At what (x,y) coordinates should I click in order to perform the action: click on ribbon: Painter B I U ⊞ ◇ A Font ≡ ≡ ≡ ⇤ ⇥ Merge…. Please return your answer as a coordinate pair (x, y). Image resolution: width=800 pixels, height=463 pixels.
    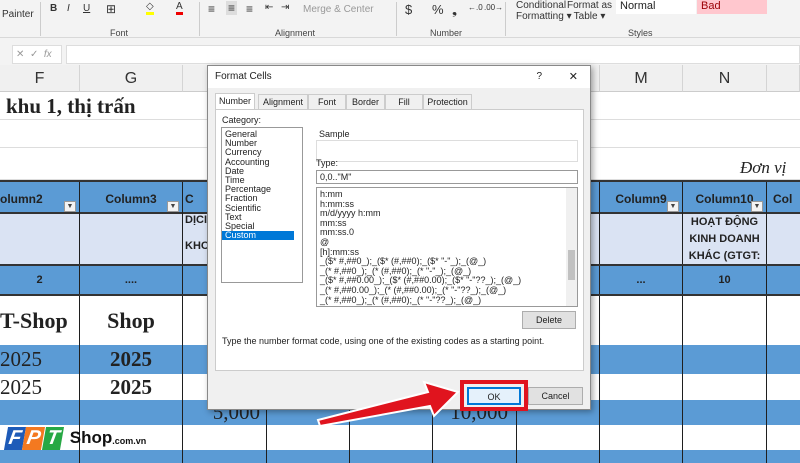
    Looking at the image, I should click on (400, 19).